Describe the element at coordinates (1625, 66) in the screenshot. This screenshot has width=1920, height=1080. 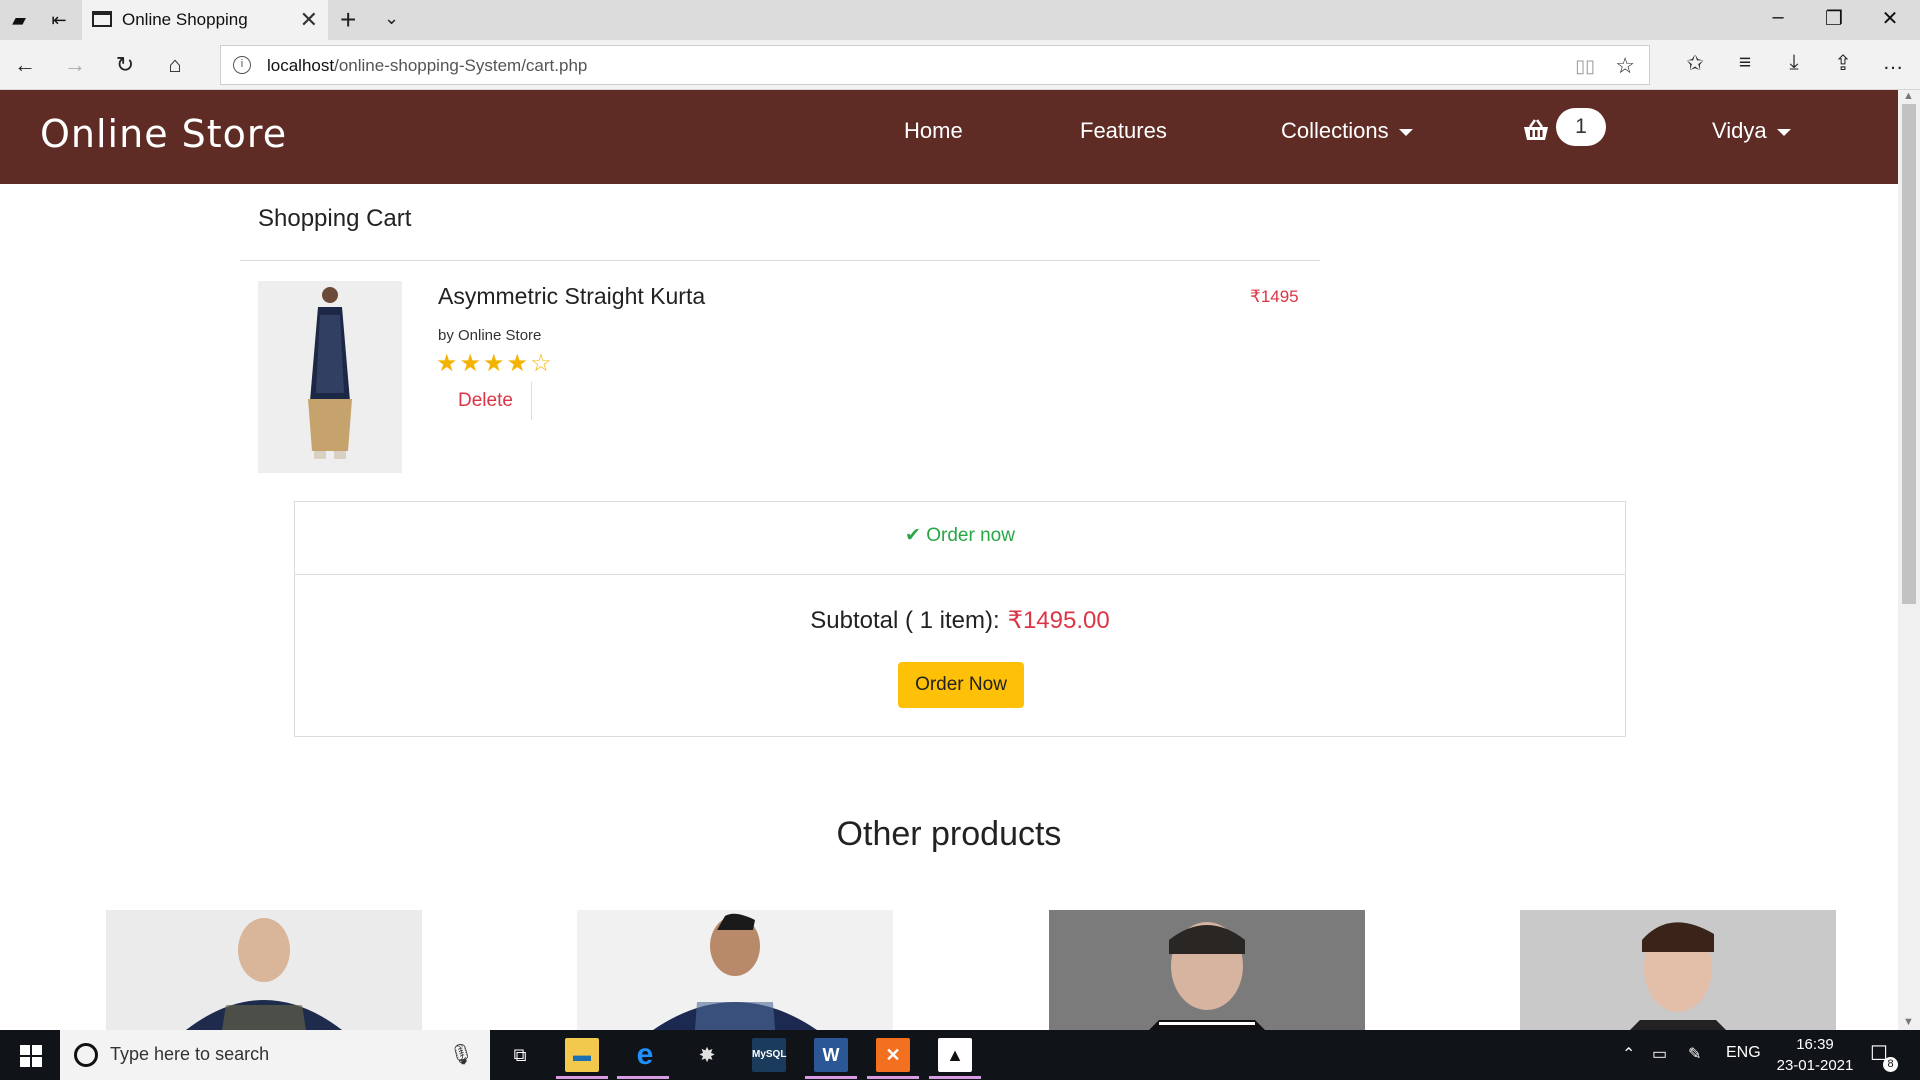
I see `favorite-star-icon: ☆` at that location.